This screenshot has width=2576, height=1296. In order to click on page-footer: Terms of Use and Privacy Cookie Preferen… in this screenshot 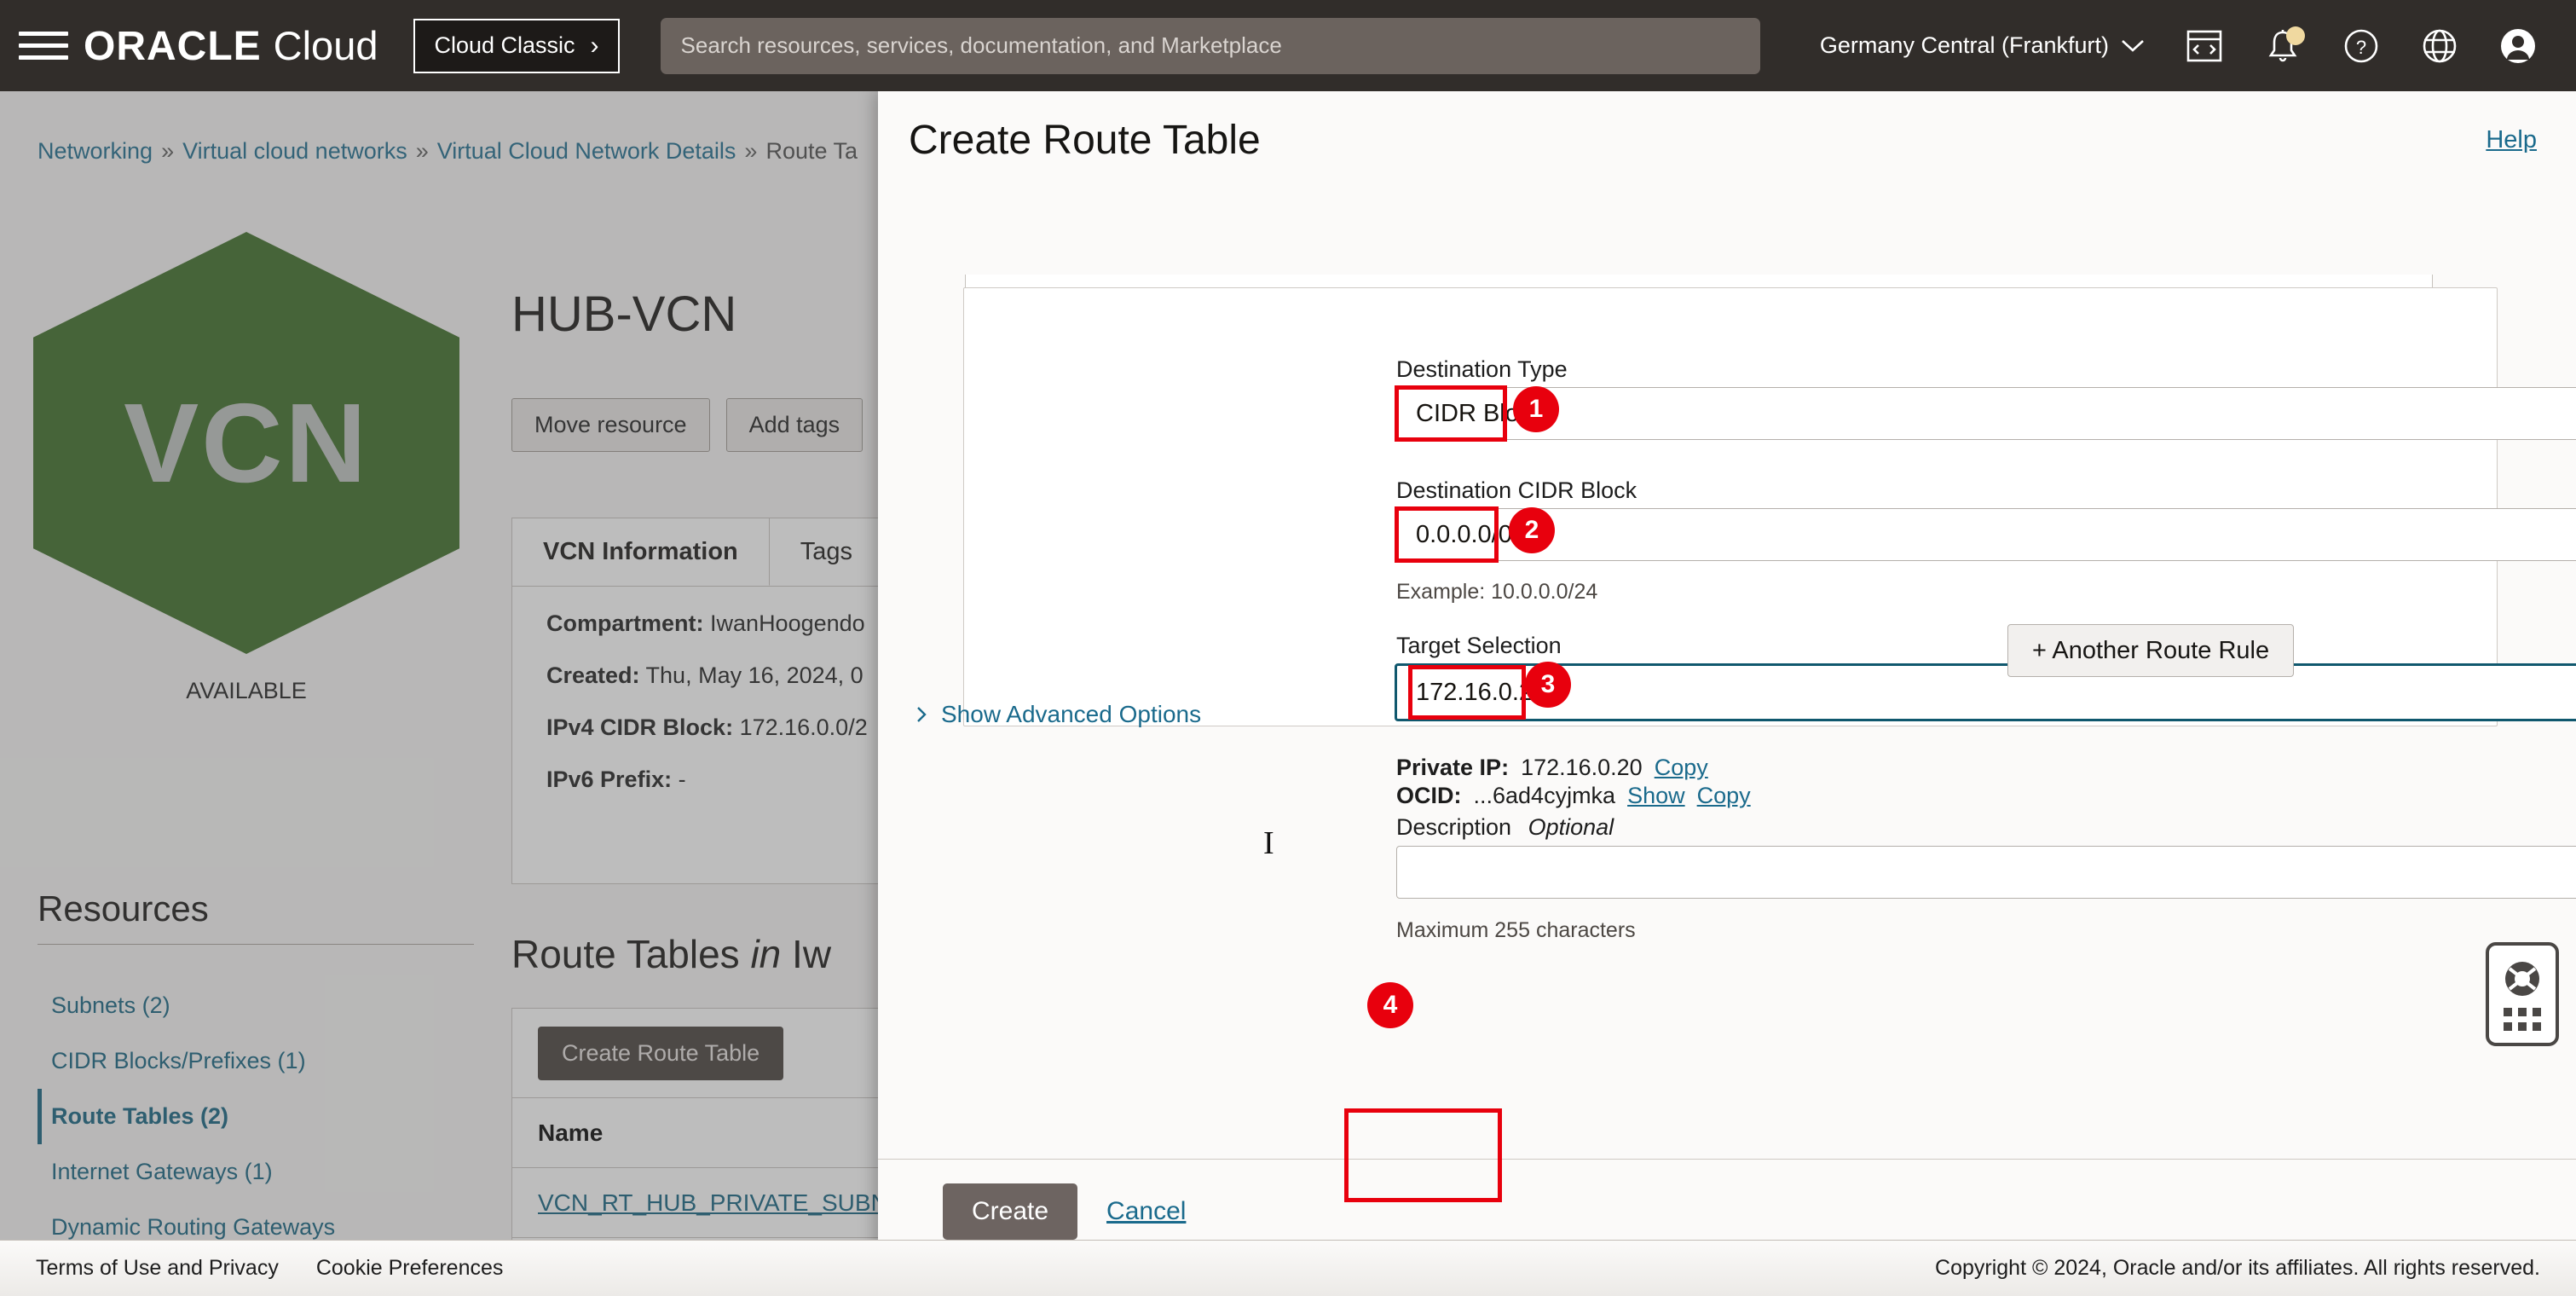, I will do `click(1288, 1268)`.